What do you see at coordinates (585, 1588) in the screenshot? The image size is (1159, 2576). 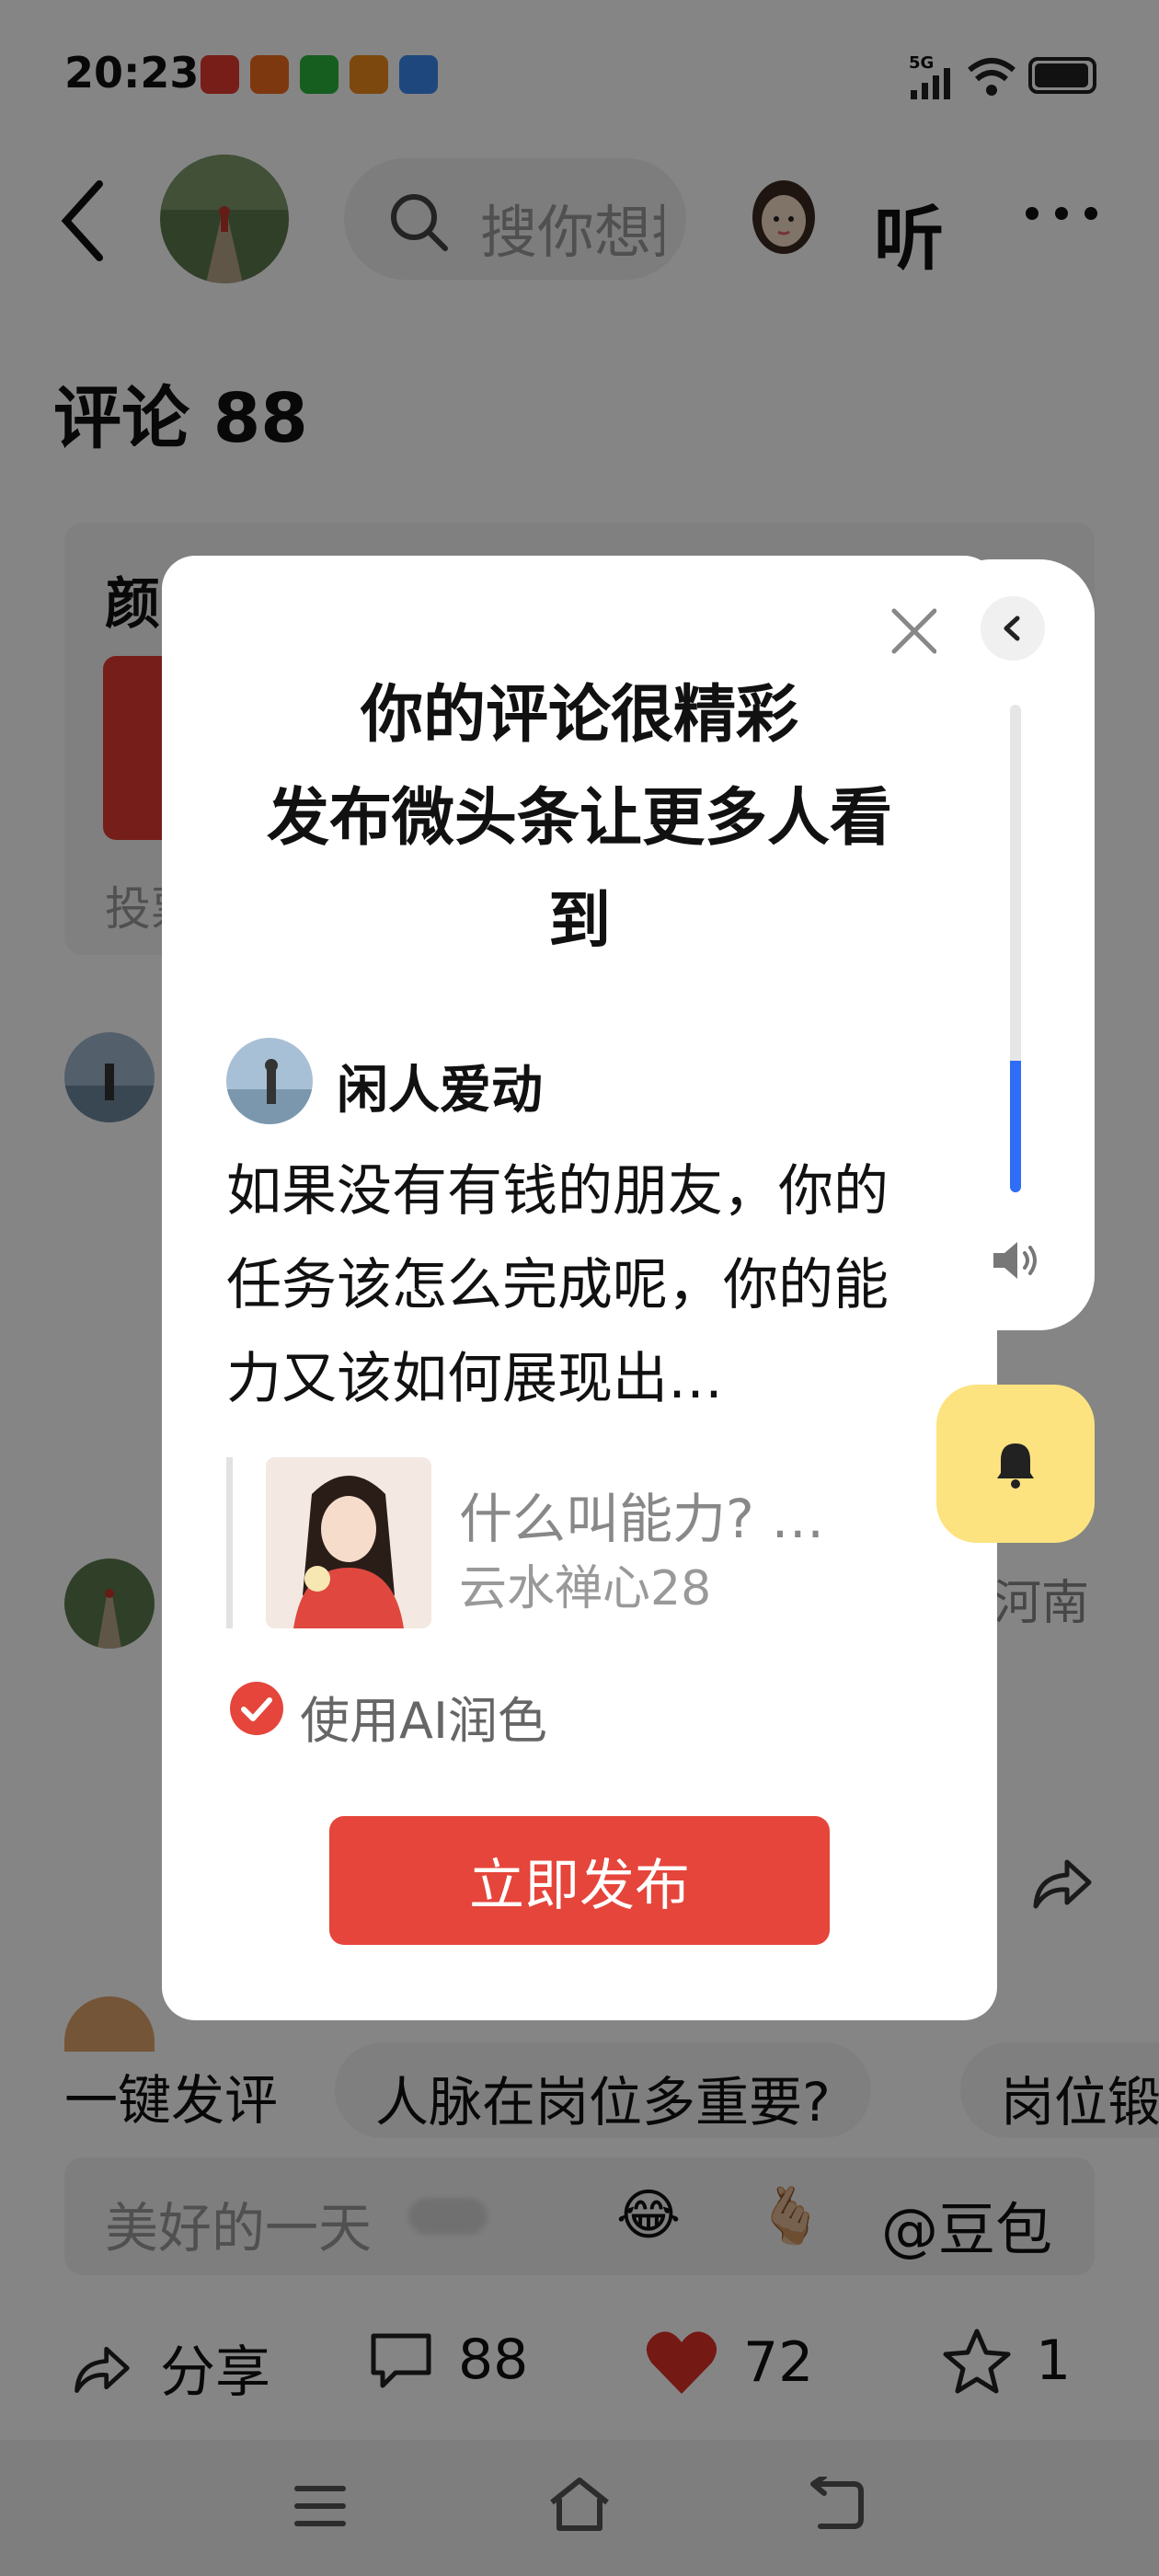 I see `quoted-article-author: 云水禅心28` at bounding box center [585, 1588].